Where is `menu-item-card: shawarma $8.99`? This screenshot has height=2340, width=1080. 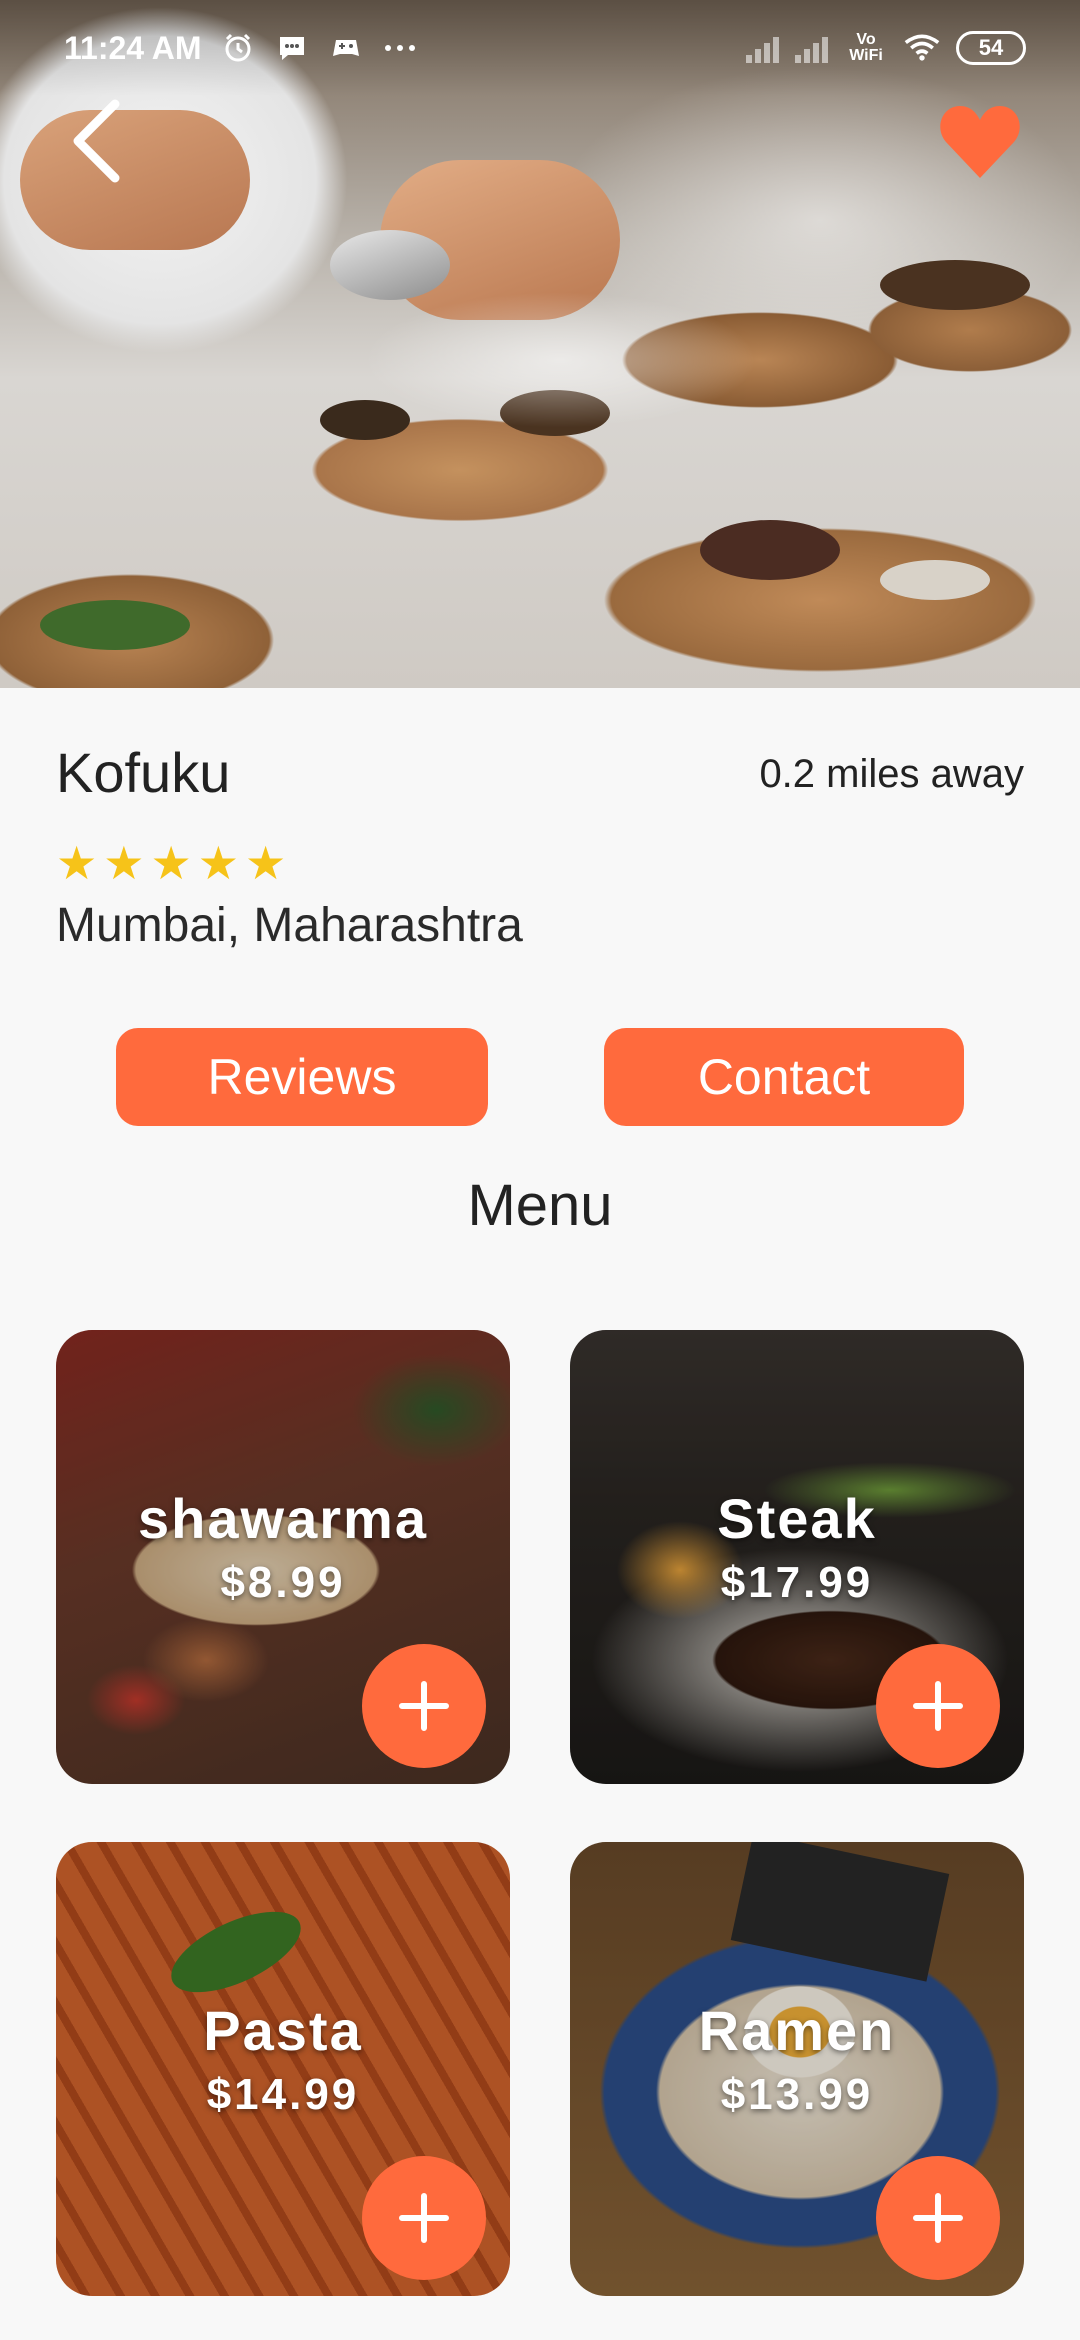
menu-item-card: shawarma $8.99 is located at coordinates (283, 1557).